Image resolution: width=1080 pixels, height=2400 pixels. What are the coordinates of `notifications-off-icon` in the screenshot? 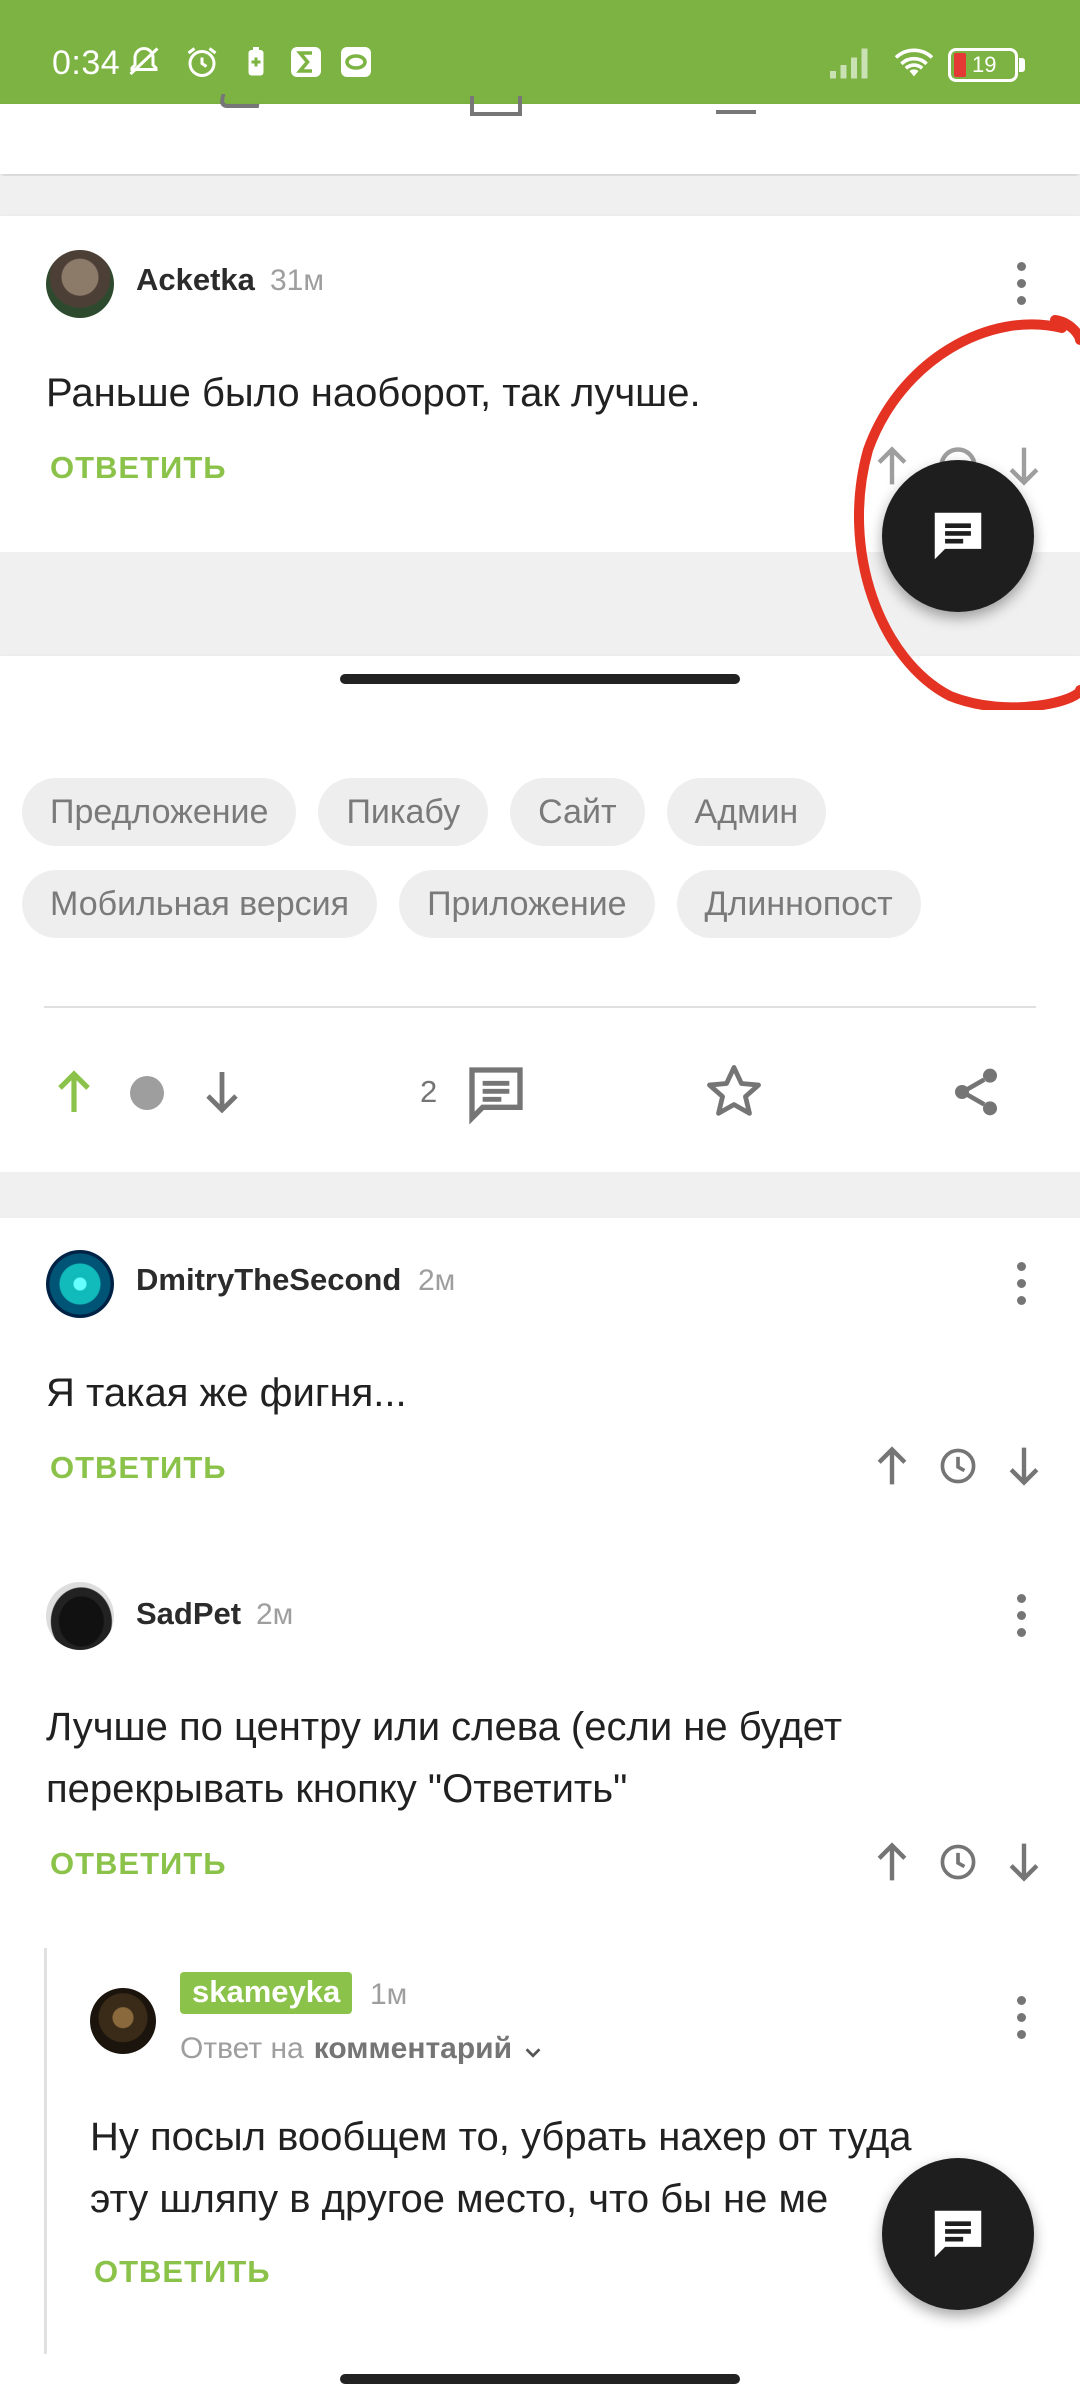 It's located at (144, 62).